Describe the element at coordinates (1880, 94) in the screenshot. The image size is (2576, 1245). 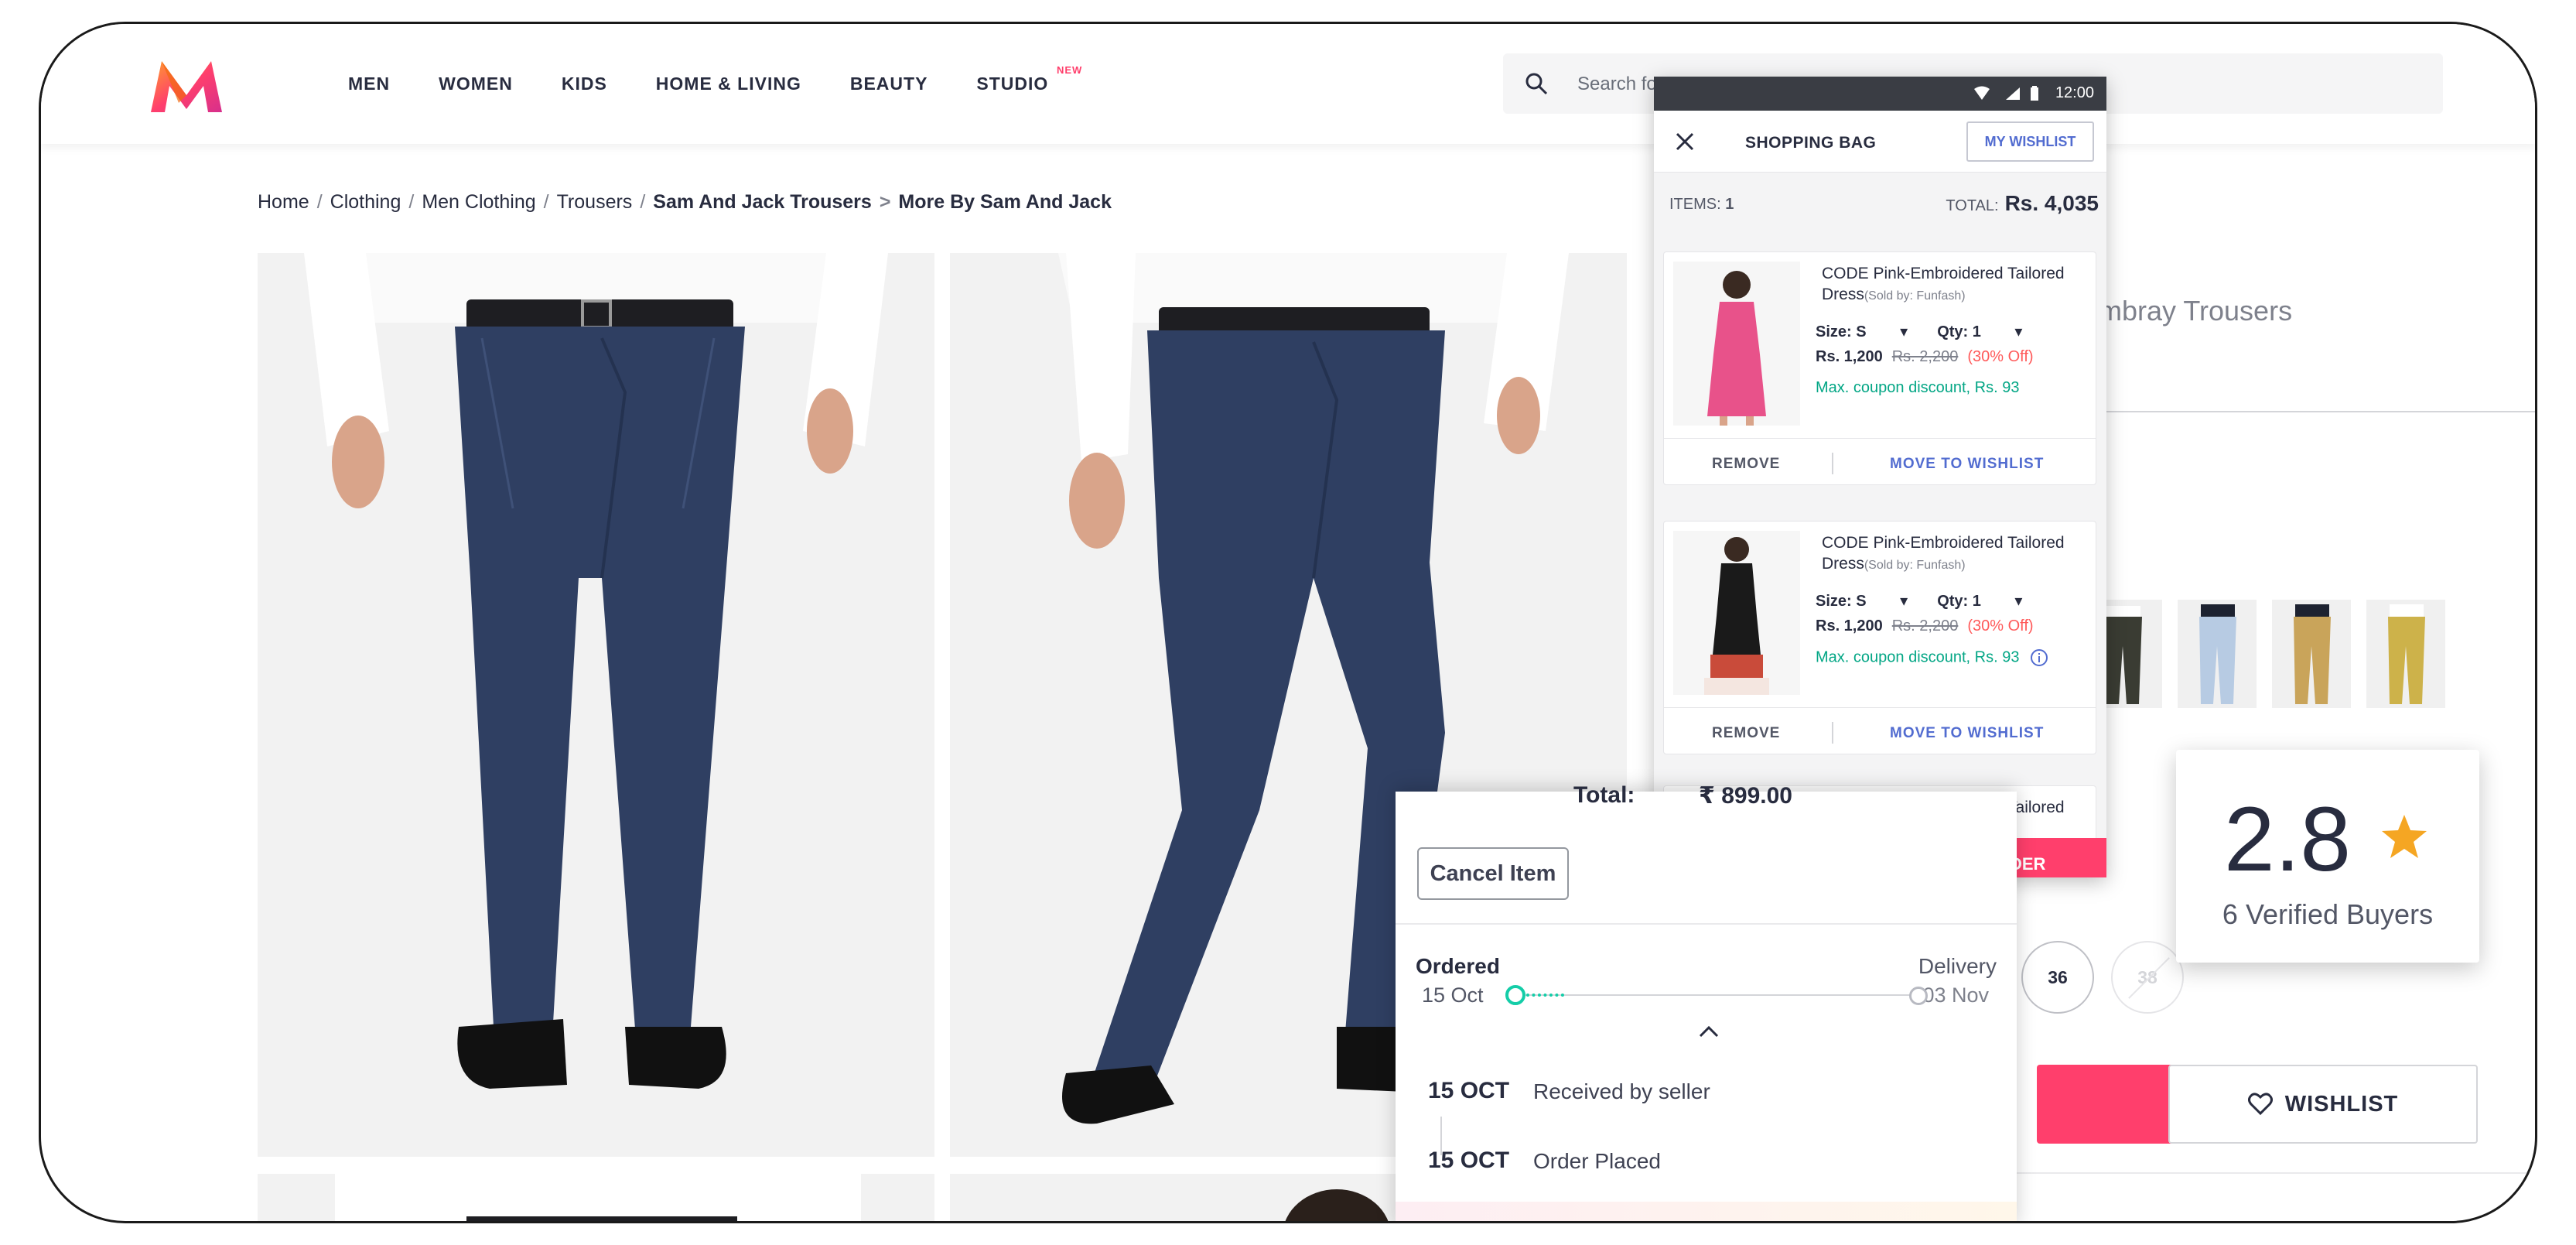
I see `status-bar: 12:00` at that location.